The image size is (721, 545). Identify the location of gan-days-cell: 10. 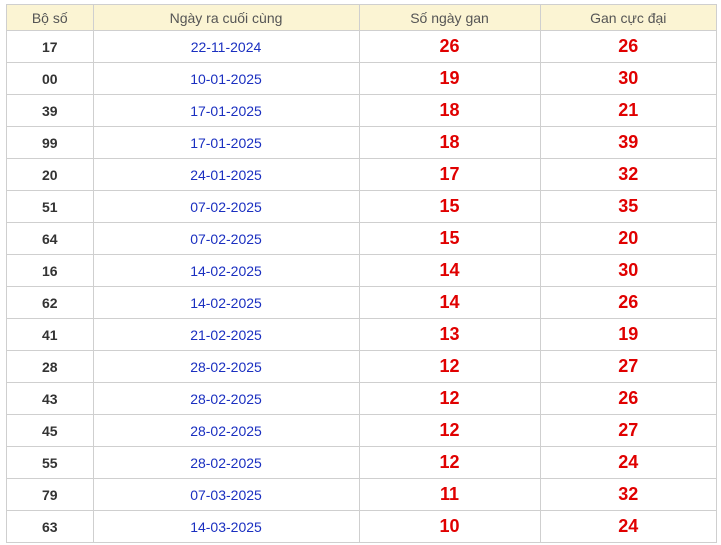
(449, 526).